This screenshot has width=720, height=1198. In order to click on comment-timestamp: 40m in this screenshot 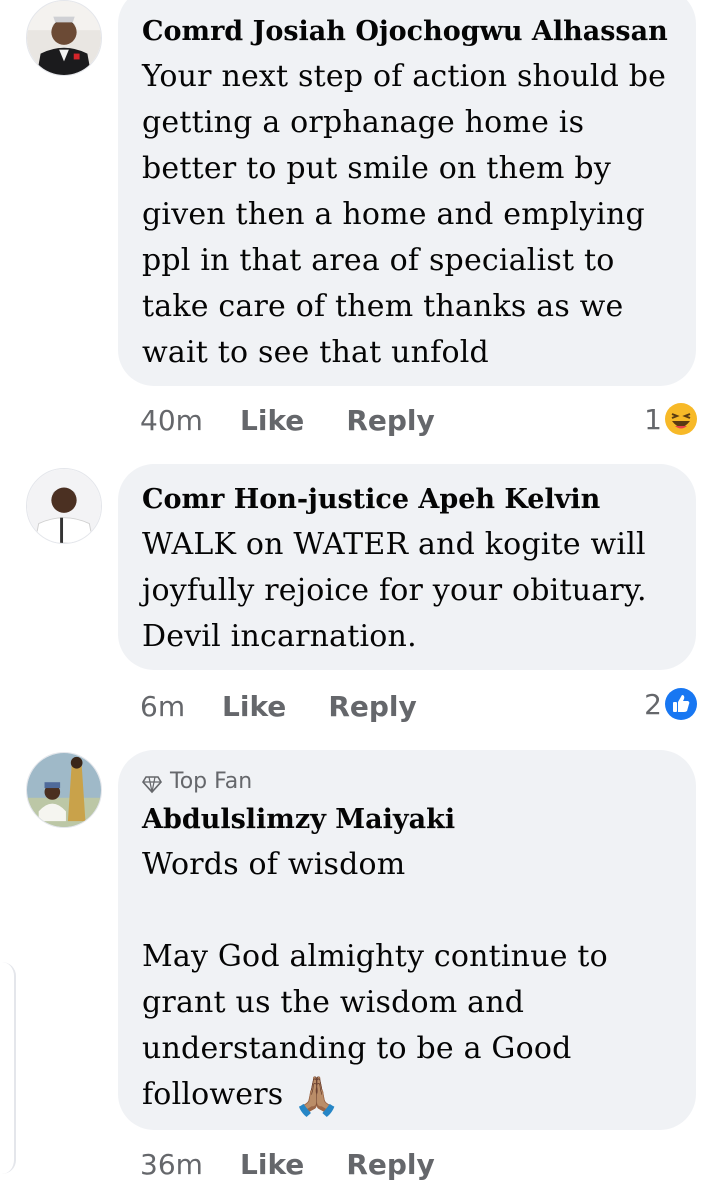, I will do `click(190, 420)`.